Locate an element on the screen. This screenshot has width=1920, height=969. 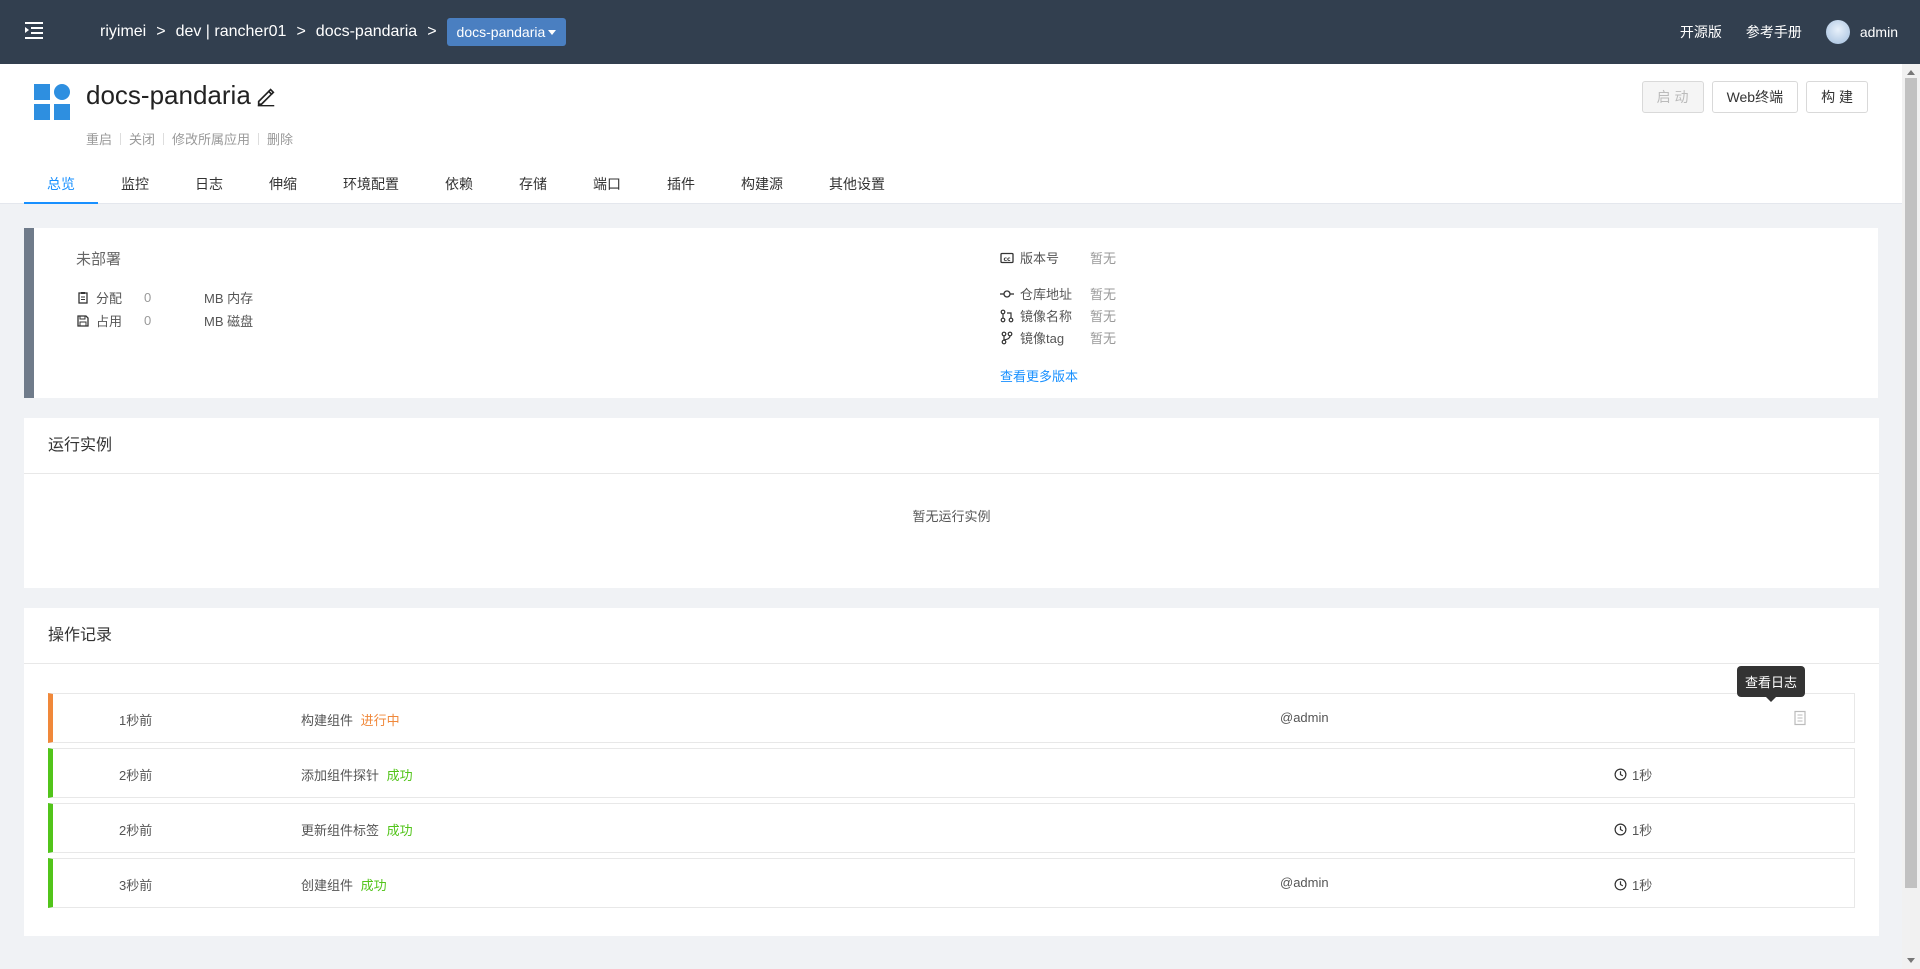
tab-build-source: 构建源 is located at coordinates (762, 185).